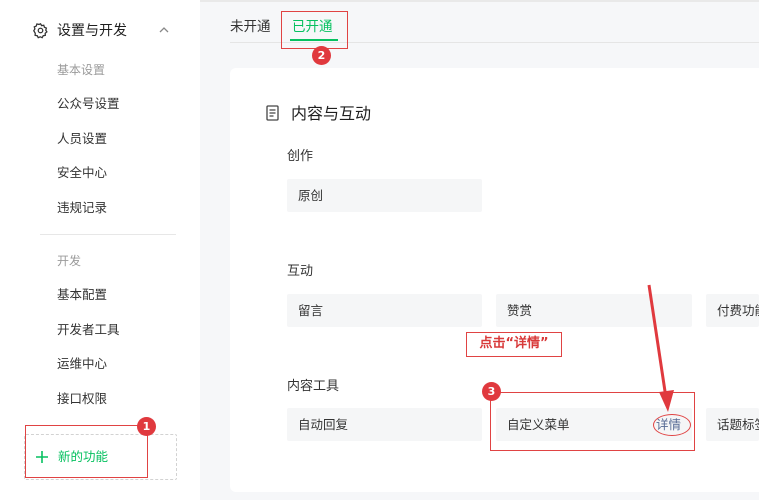 The height and width of the screenshot is (500, 759). Describe the element at coordinates (88, 330) in the screenshot. I see `sidebar-item-developer-tools: 开发者工具` at that location.